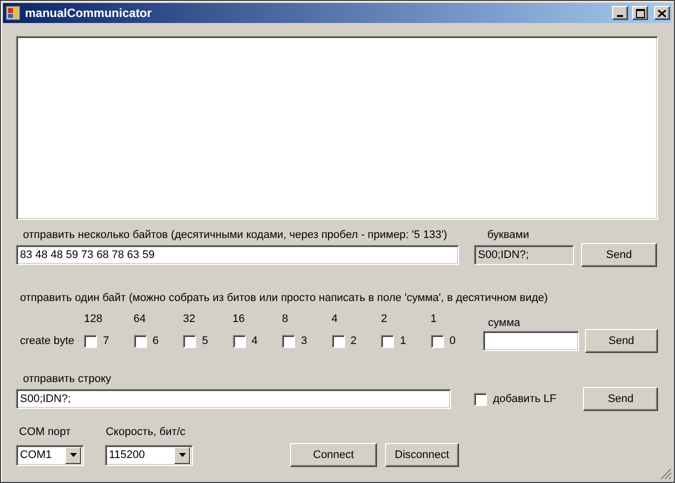  I want to click on bytes-input: 83 48 48 59 73 68 78 63 59, so click(237, 255).